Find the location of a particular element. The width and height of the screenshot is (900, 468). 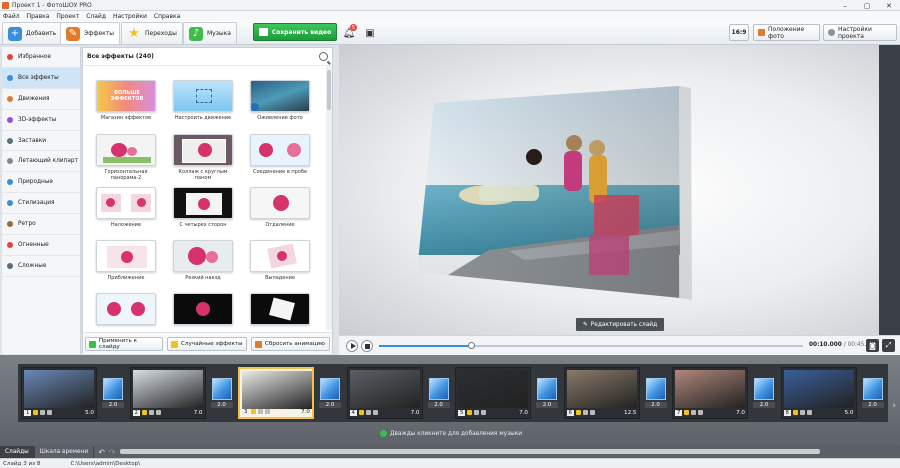

stop-button is located at coordinates (367, 346).